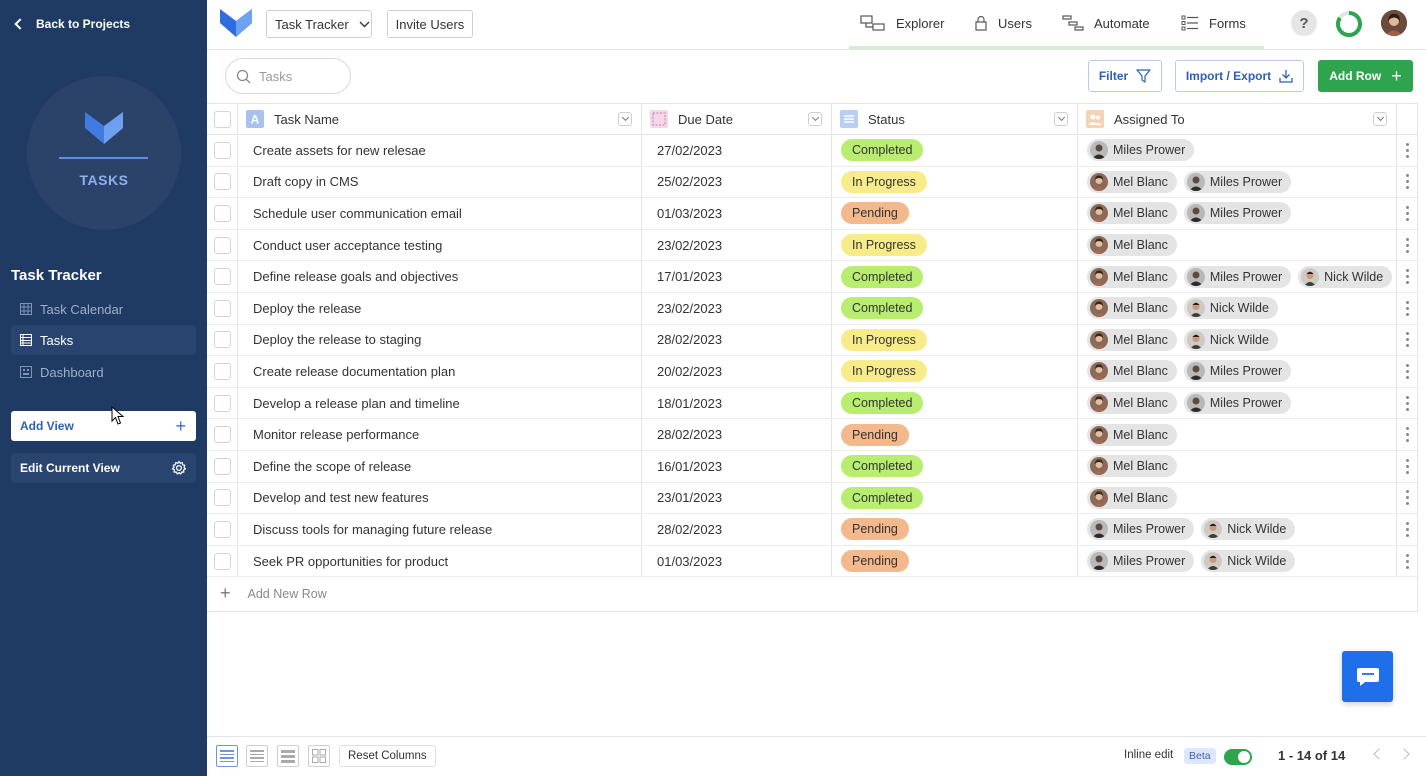 The height and width of the screenshot is (776, 1426). Describe the element at coordinates (103, 309) in the screenshot. I see `sidebar-item-task-calendar: Task Calendar` at that location.